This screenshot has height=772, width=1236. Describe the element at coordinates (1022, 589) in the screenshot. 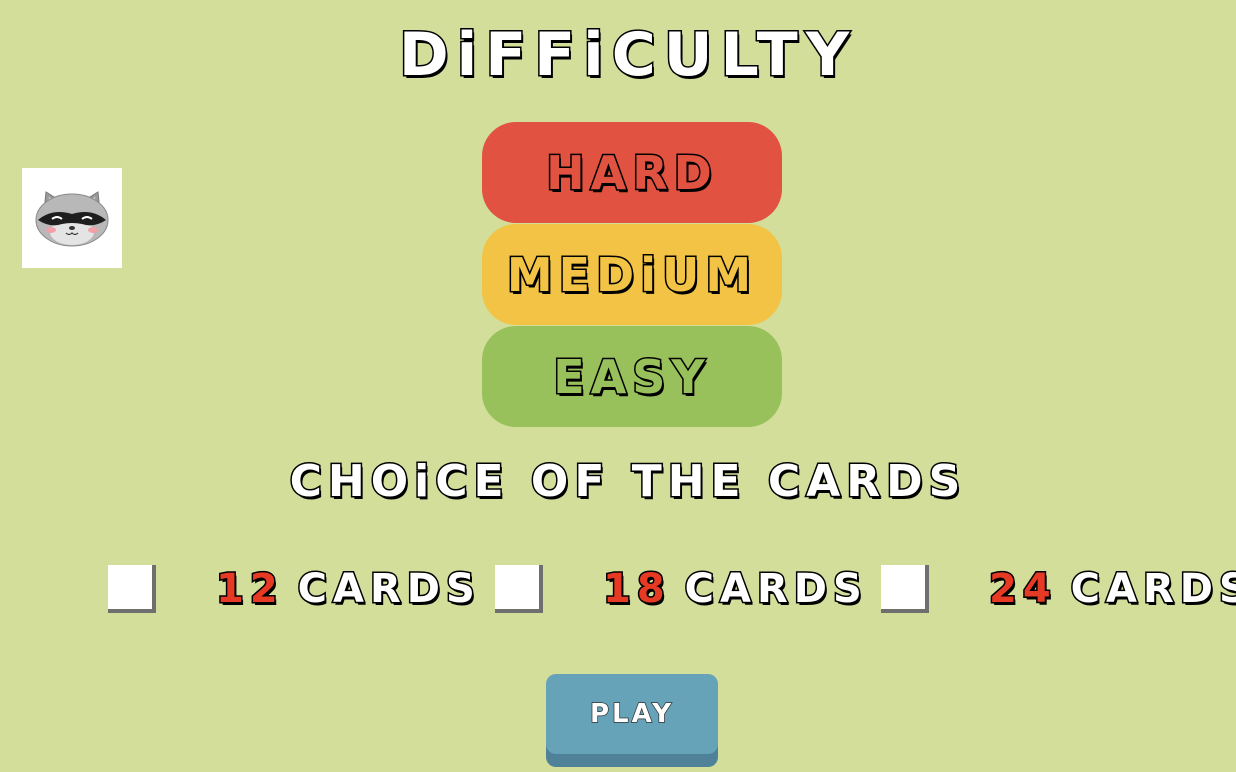

I see `card-count: 24` at that location.